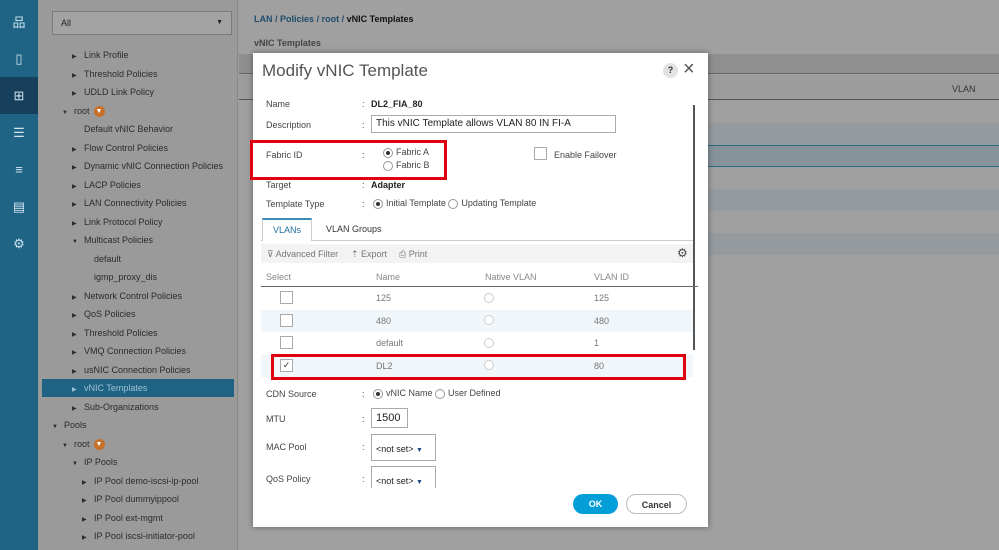 The image size is (999, 550). Describe the element at coordinates (100, 55) in the screenshot. I see `nav-tree-item: ▶ Link Profile` at that location.